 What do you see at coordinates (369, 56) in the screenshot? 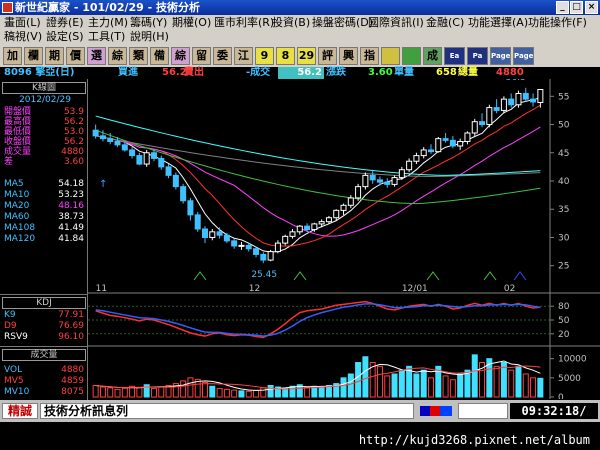
I see `toolbar-button: 指` at bounding box center [369, 56].